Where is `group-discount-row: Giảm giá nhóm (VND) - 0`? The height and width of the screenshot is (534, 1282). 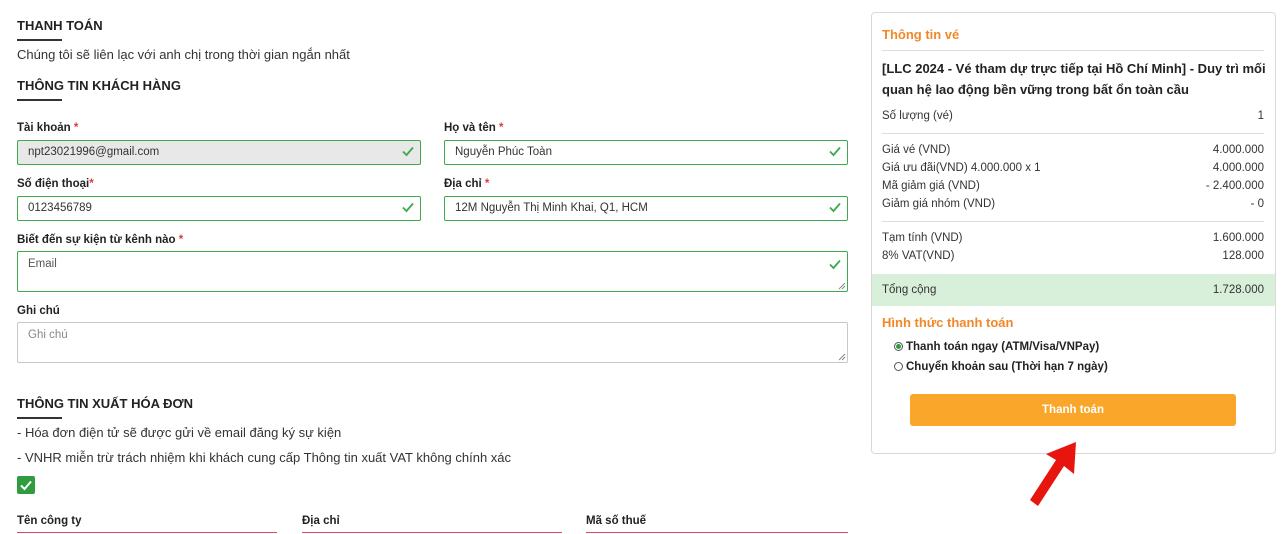 group-discount-row: Giảm giá nhóm (VND) - 0 is located at coordinates (1073, 204).